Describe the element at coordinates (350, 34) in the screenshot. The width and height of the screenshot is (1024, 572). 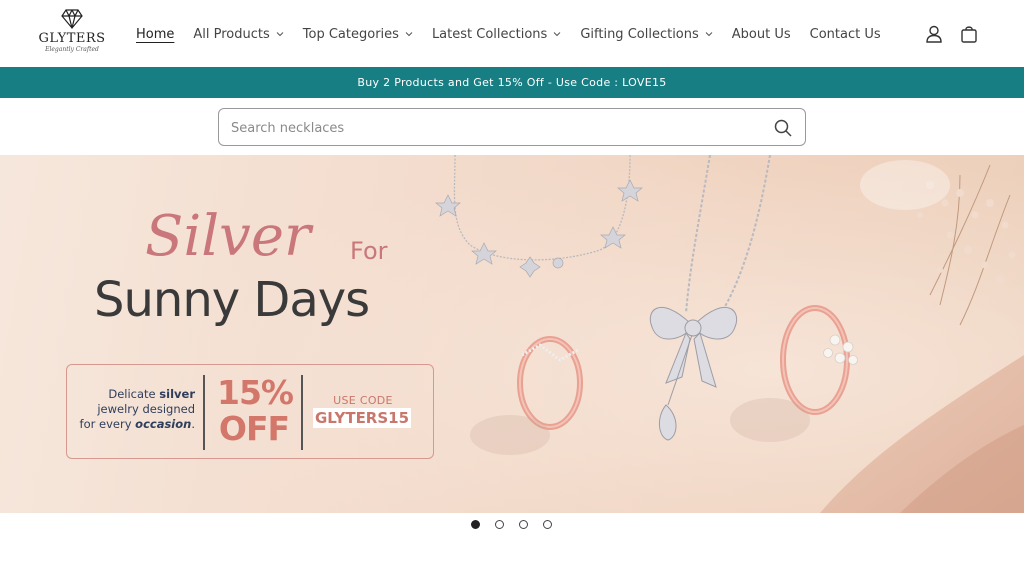
I see `nav-top-categories-label: Top Categories` at that location.